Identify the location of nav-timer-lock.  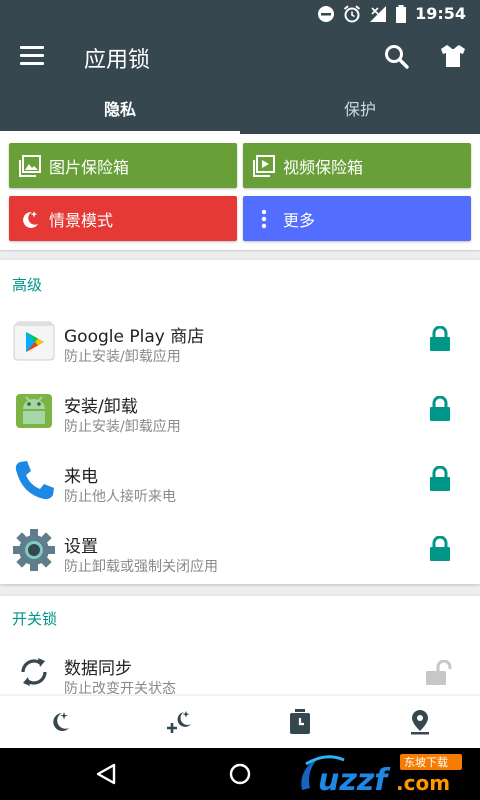
(300, 722).